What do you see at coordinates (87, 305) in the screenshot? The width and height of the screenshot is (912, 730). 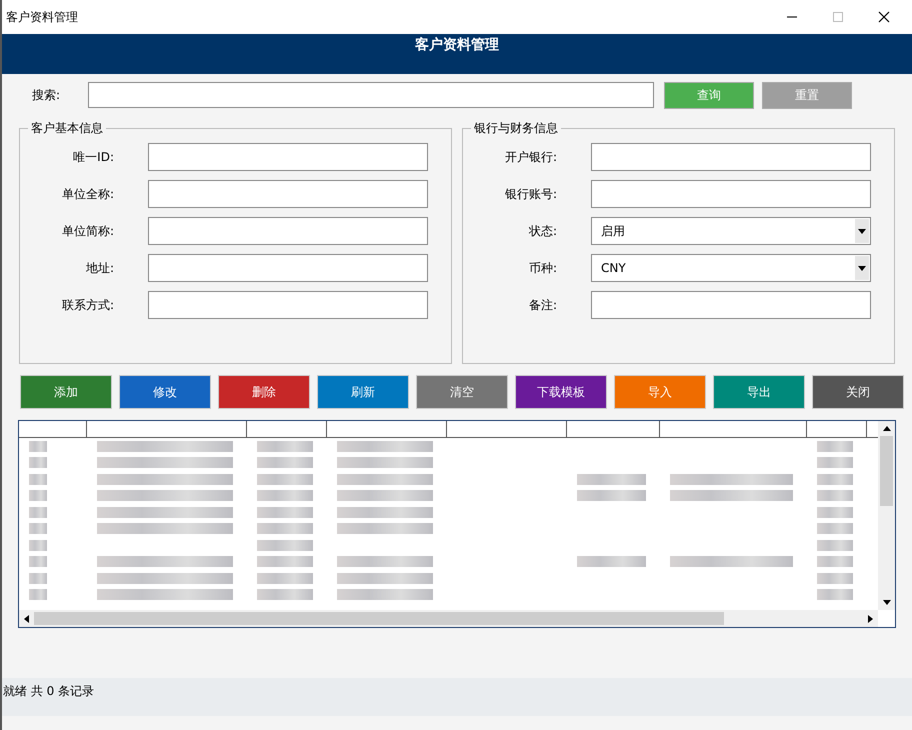 I see `field-label: 联系方式:` at bounding box center [87, 305].